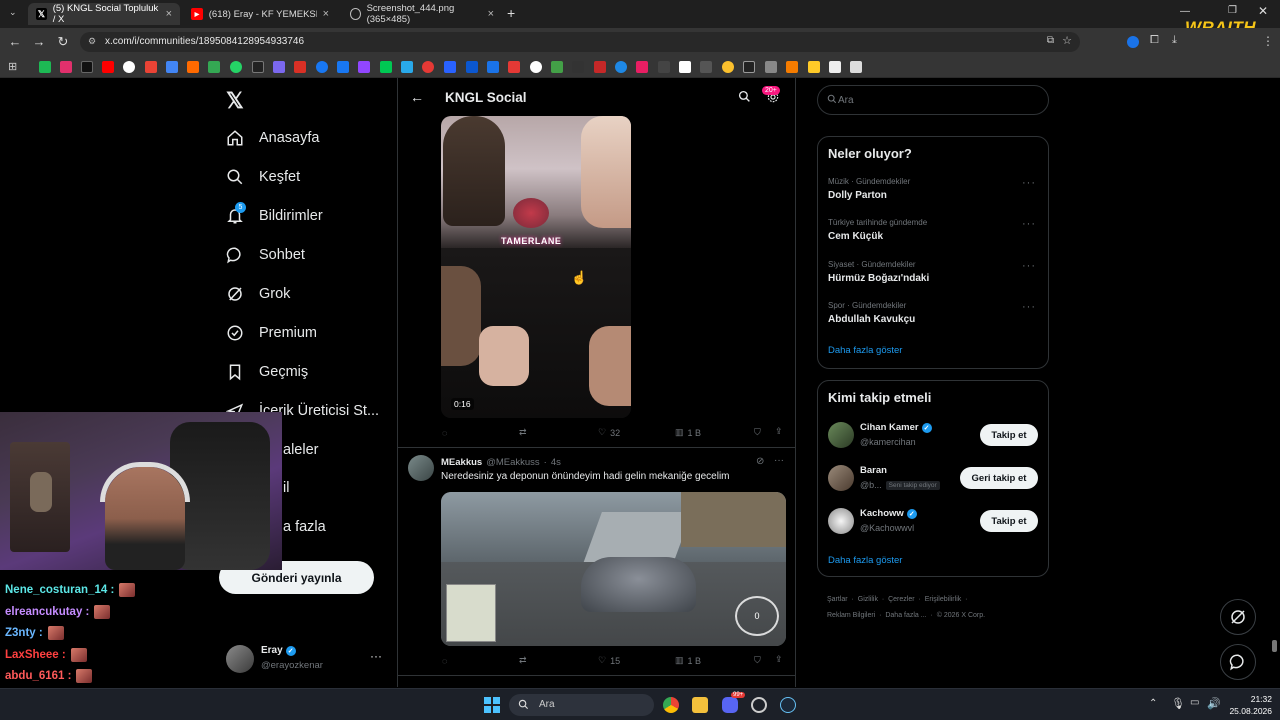 This screenshot has width=1280, height=720. Describe the element at coordinates (868, 599) in the screenshot. I see `footer-link: Gizlilik` at that location.